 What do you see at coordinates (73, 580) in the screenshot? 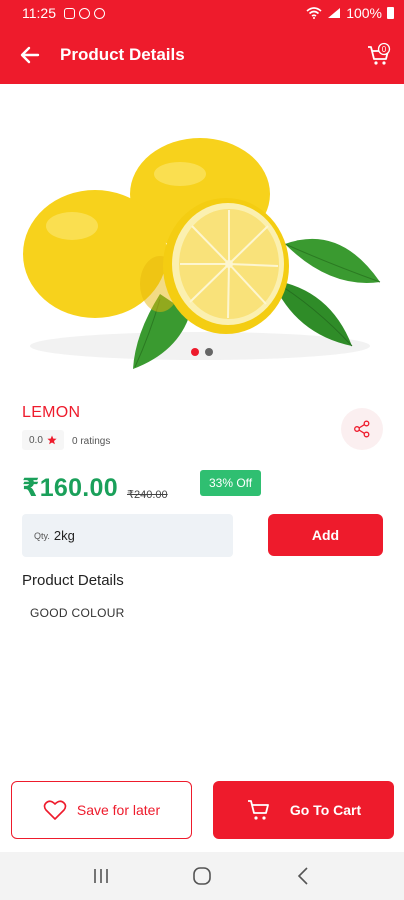
I see `details-heading: Product Details` at bounding box center [73, 580].